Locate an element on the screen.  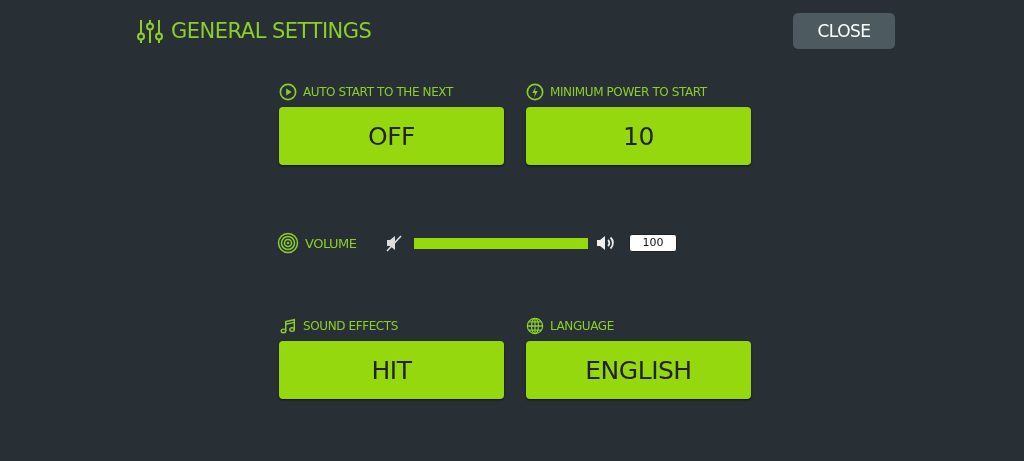
speaker-icon is located at coordinates (605, 243).